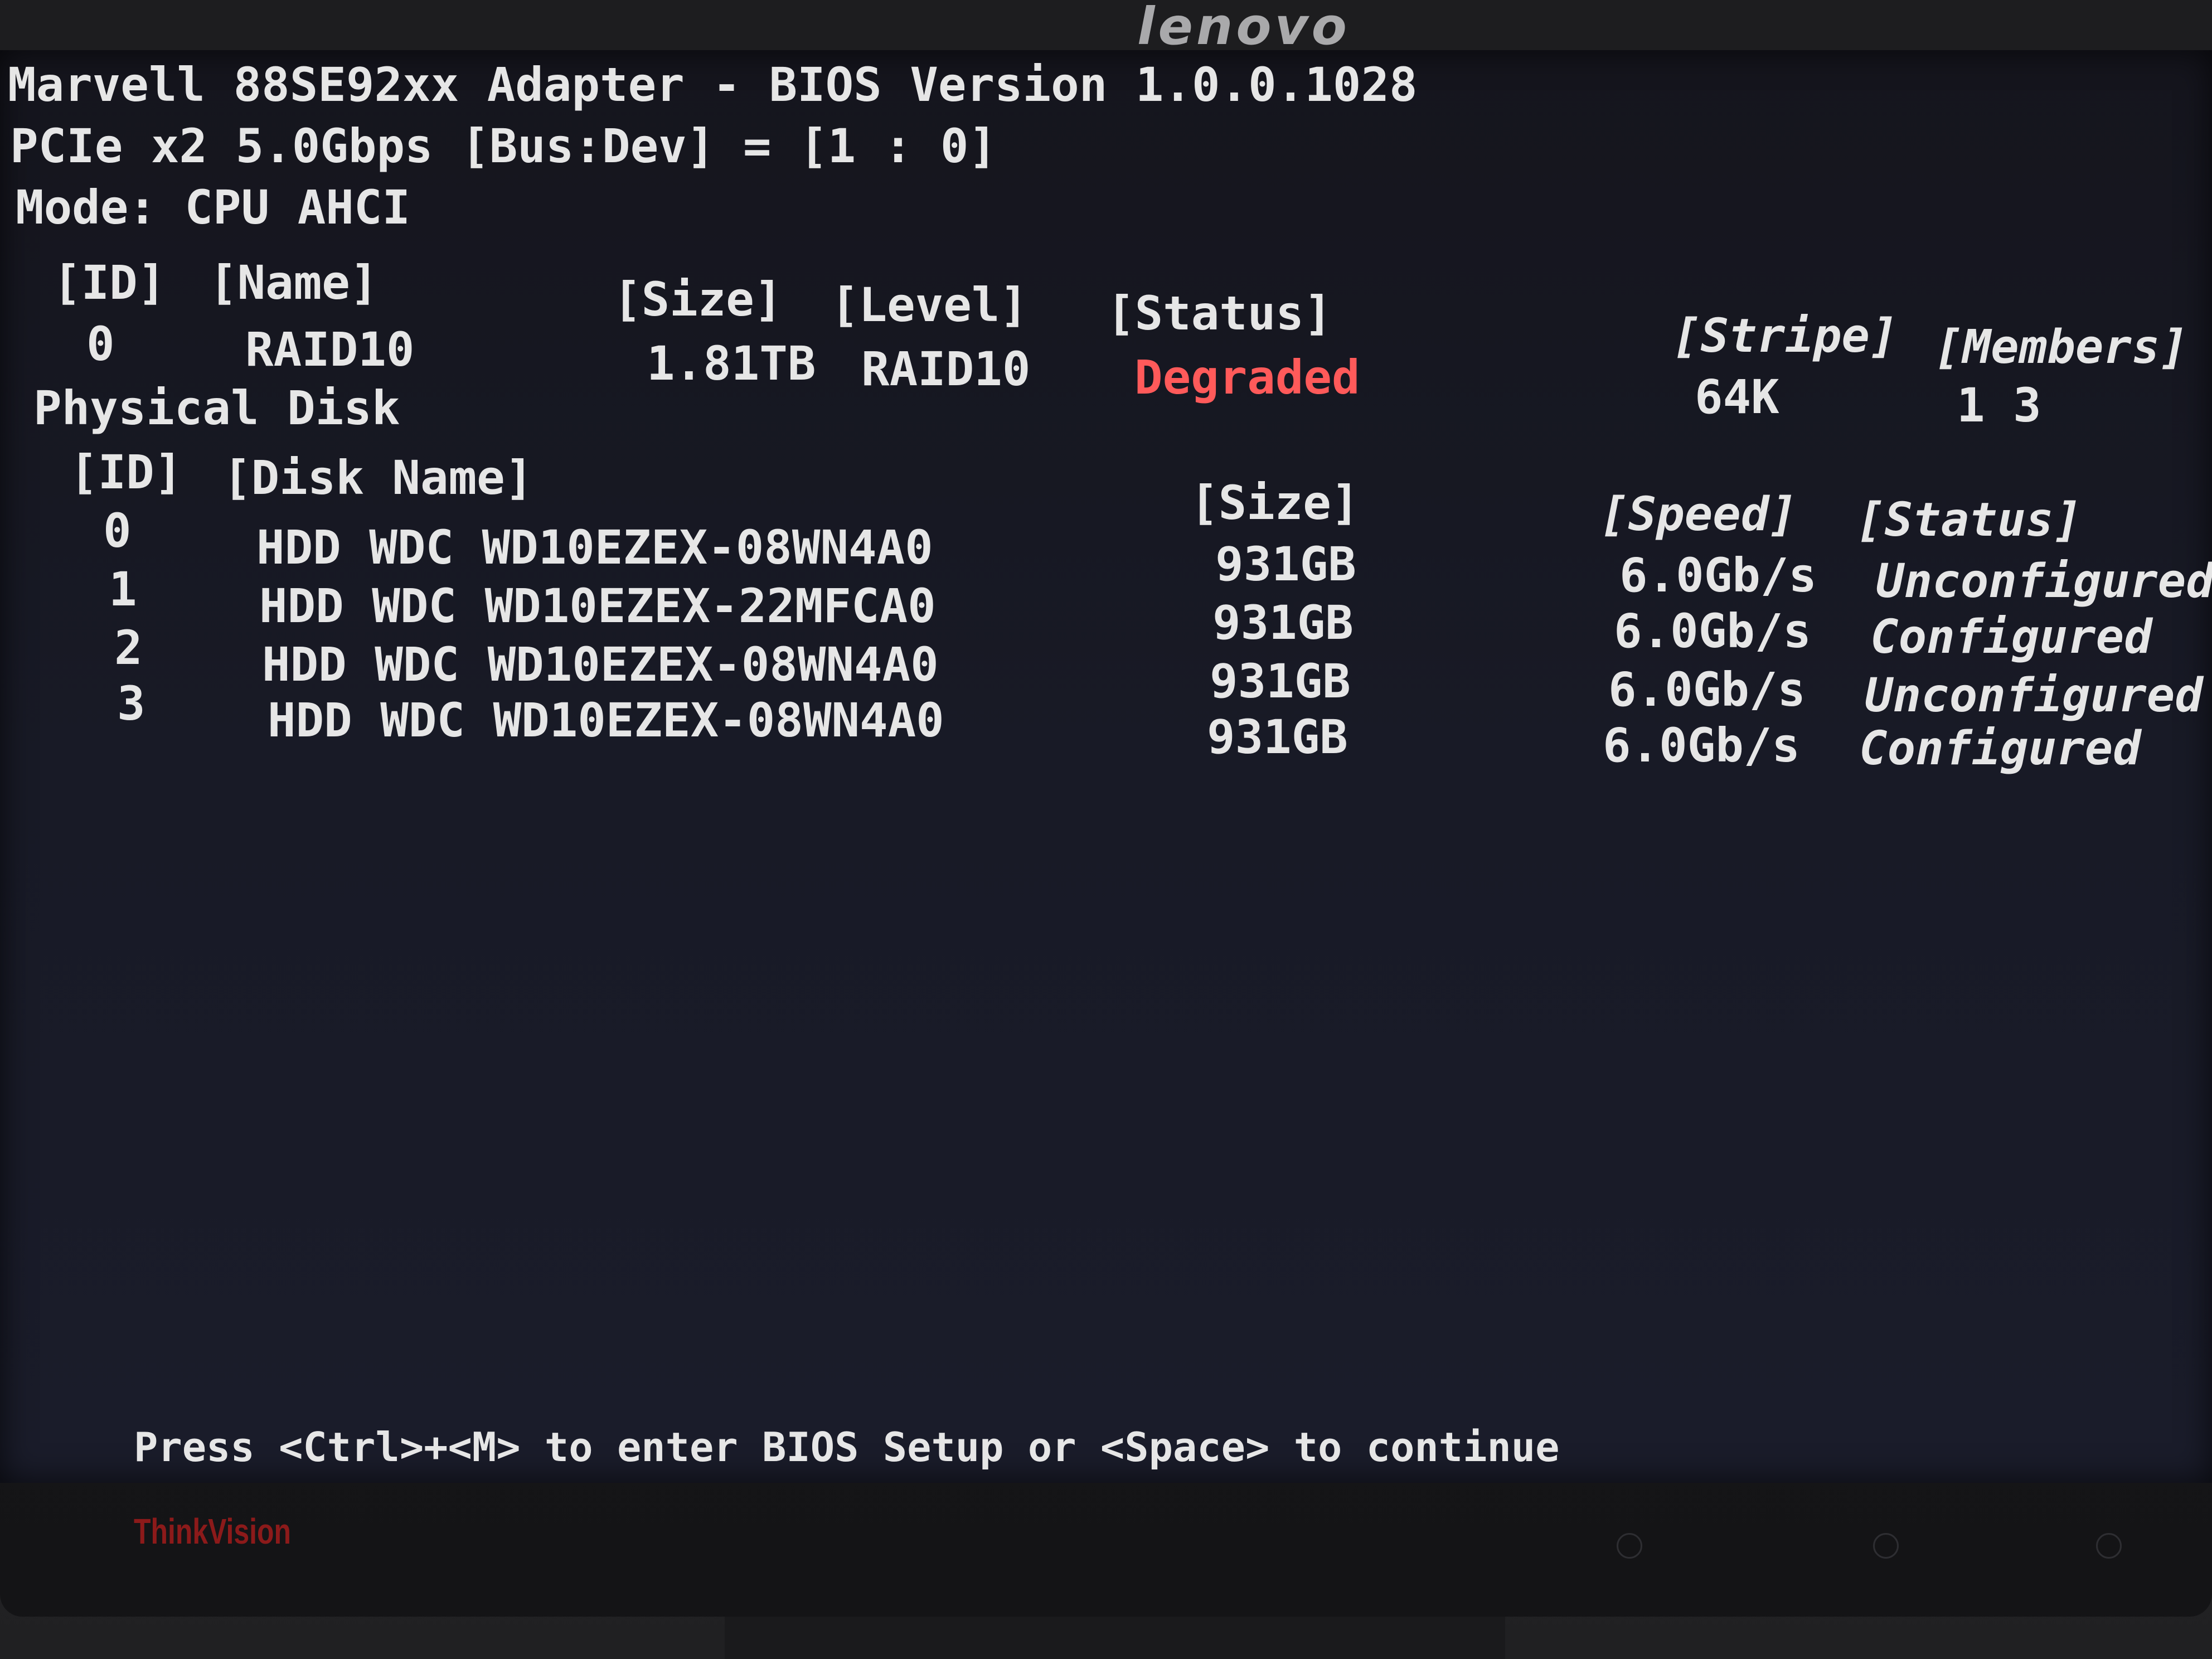 This screenshot has width=2212, height=1659. I want to click on pd-row-2-size: 931GB, so click(1280, 681).